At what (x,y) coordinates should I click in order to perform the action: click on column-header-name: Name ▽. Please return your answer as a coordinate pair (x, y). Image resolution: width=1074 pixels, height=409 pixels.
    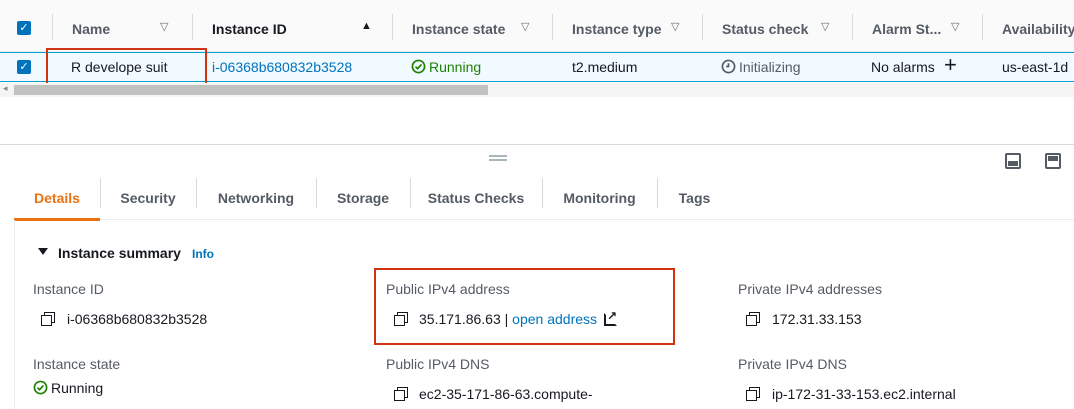
    Looking at the image, I should click on (122, 26).